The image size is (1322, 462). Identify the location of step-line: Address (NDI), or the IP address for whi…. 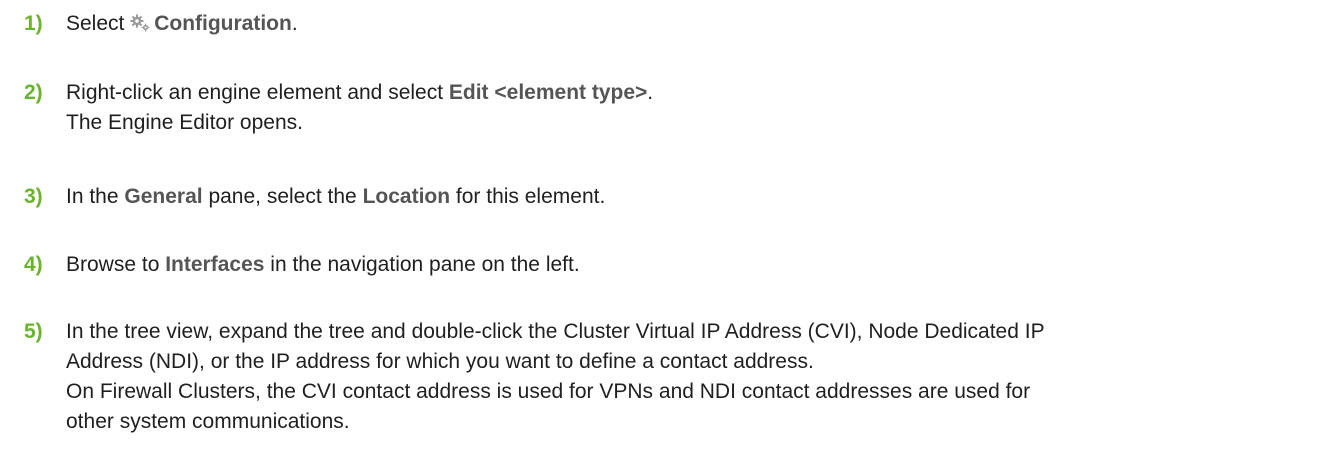
(440, 361).